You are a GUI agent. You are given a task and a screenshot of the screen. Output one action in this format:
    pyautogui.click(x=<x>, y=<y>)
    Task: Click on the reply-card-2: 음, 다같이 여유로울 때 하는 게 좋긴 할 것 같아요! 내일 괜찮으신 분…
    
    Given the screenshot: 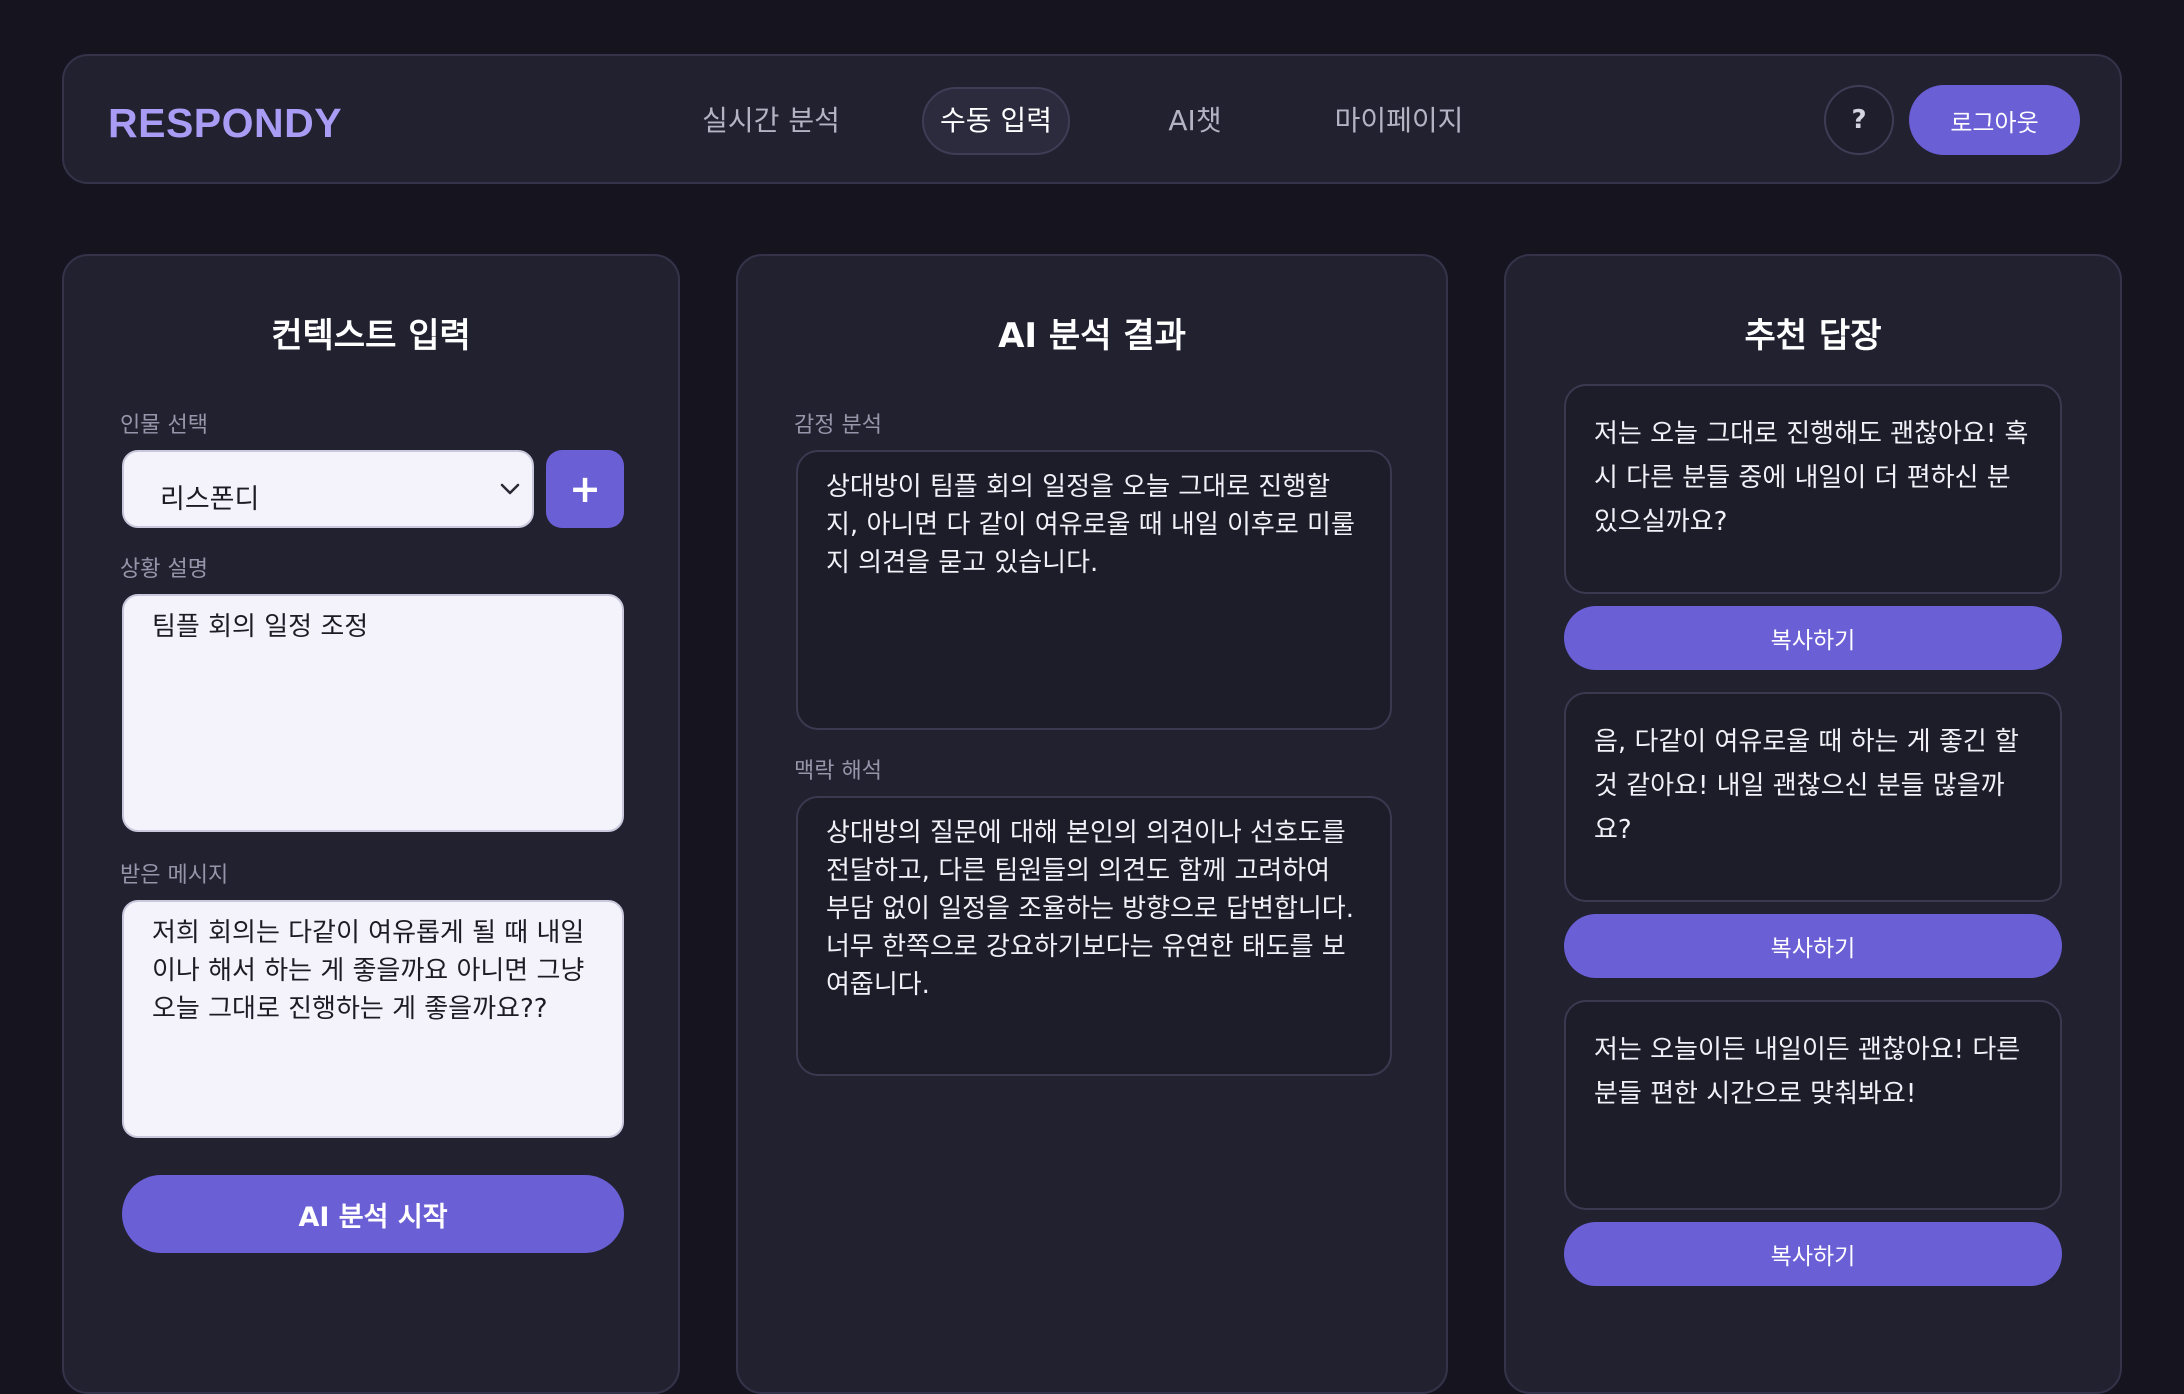 What is the action you would take?
    pyautogui.click(x=1813, y=797)
    